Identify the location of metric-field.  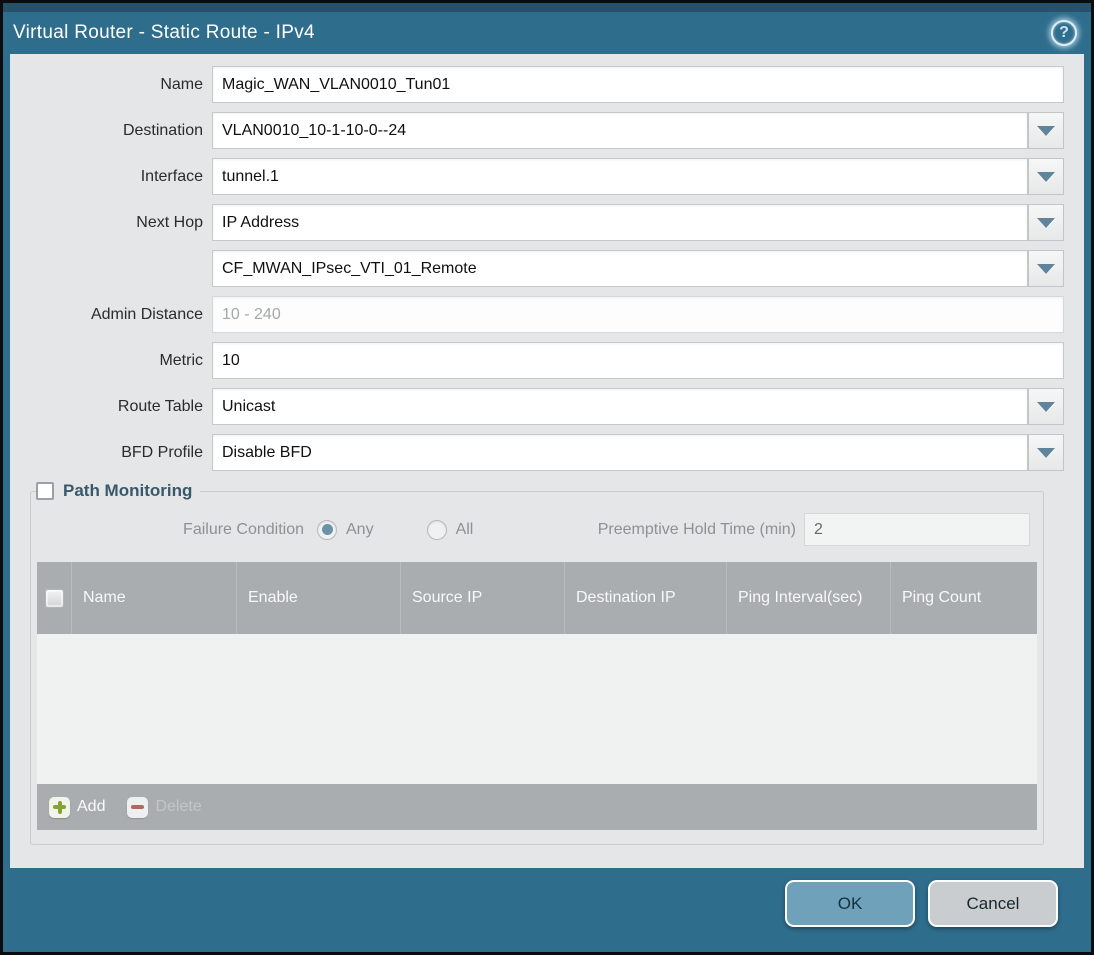
(638, 360).